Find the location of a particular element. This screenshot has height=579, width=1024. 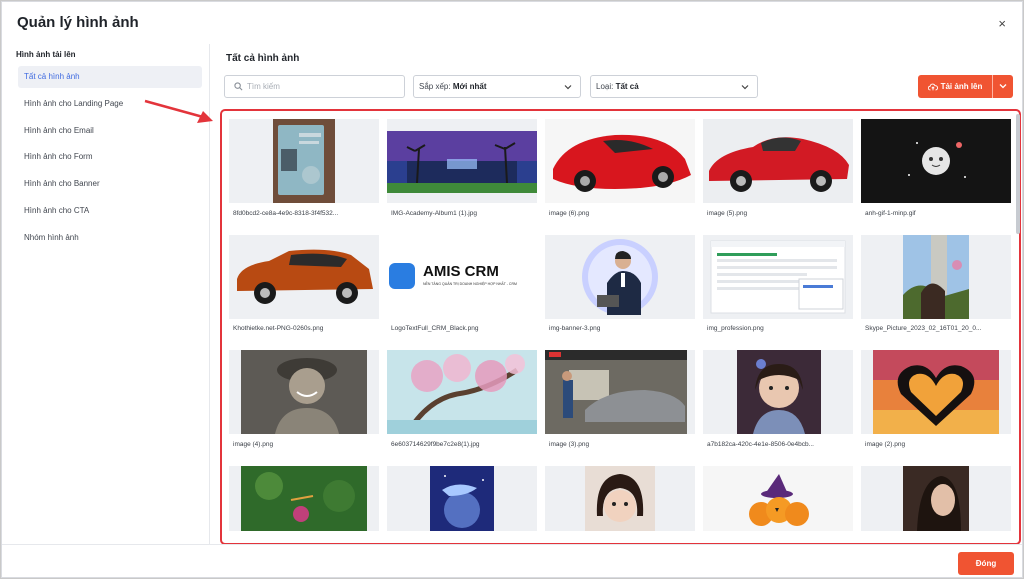

grid-scrollbar is located at coordinates (1018, 174).